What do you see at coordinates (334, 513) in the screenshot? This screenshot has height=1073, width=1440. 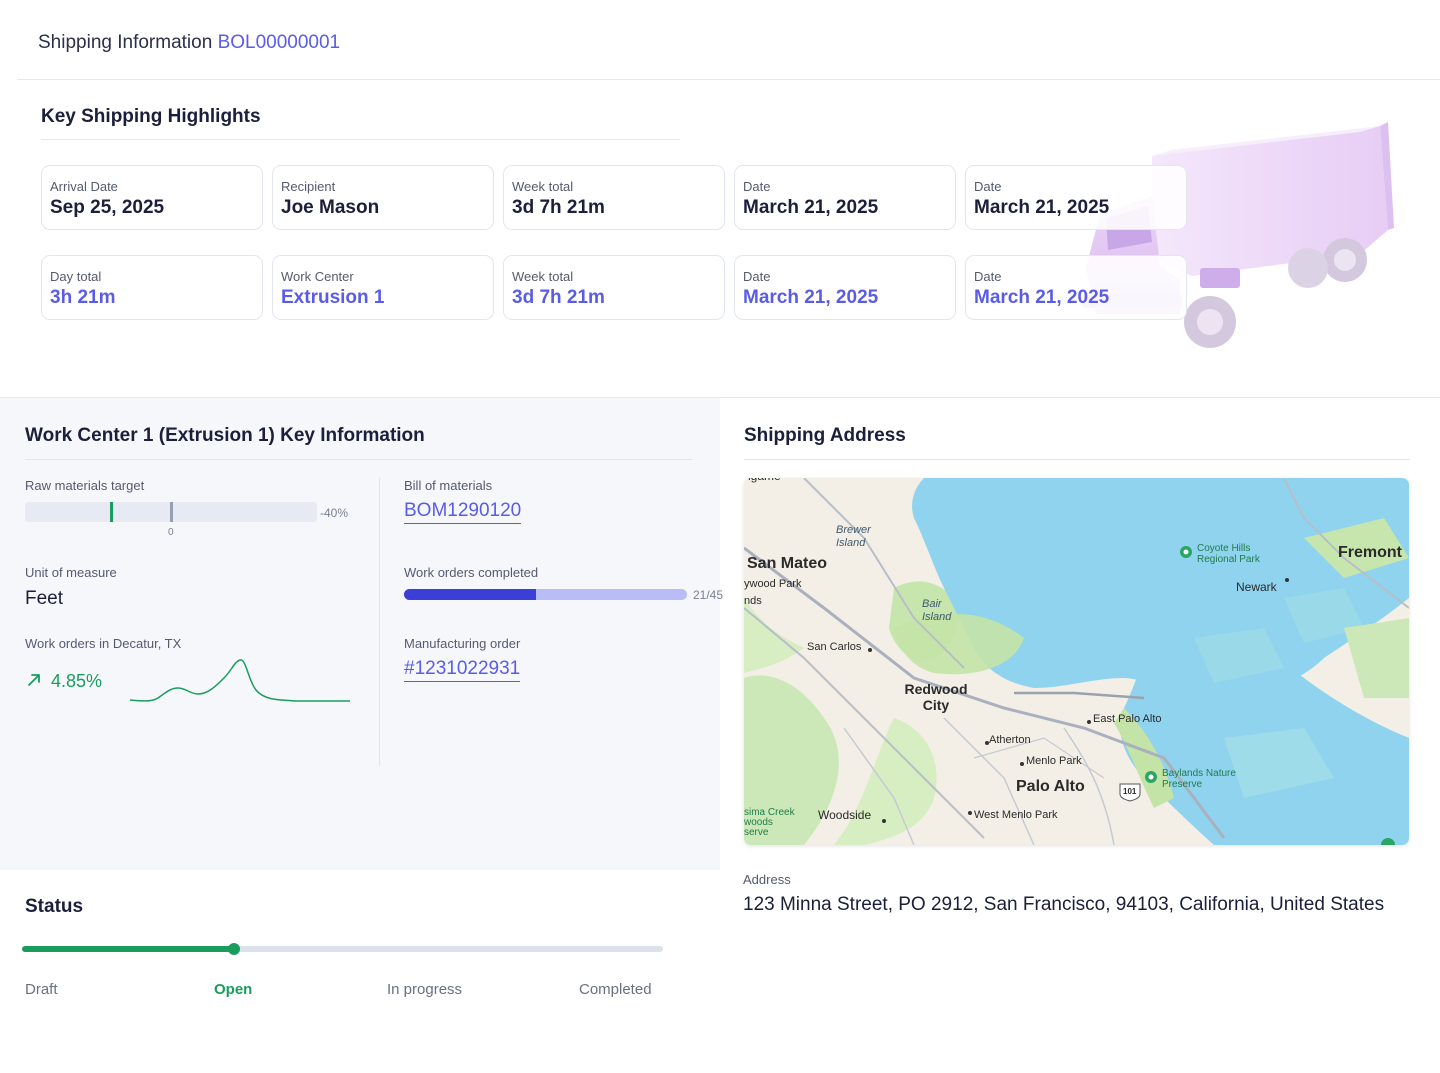 I see `raw-materials-percent: -40%` at bounding box center [334, 513].